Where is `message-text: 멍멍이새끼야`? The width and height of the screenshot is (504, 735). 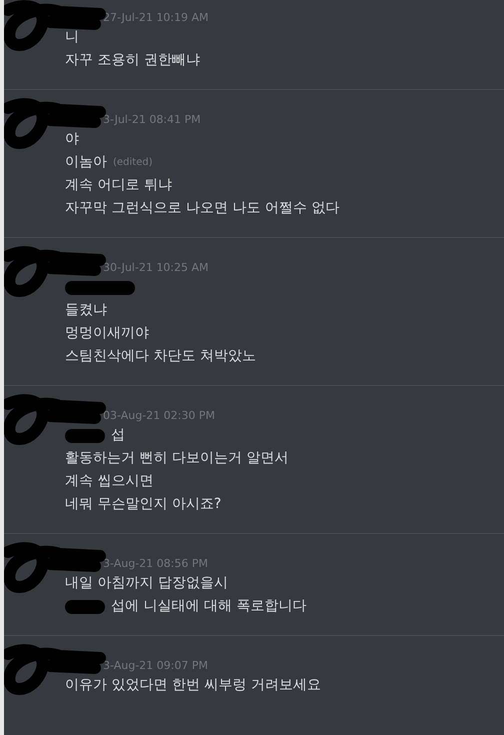
message-text: 멍멍이새끼야 is located at coordinates (107, 333).